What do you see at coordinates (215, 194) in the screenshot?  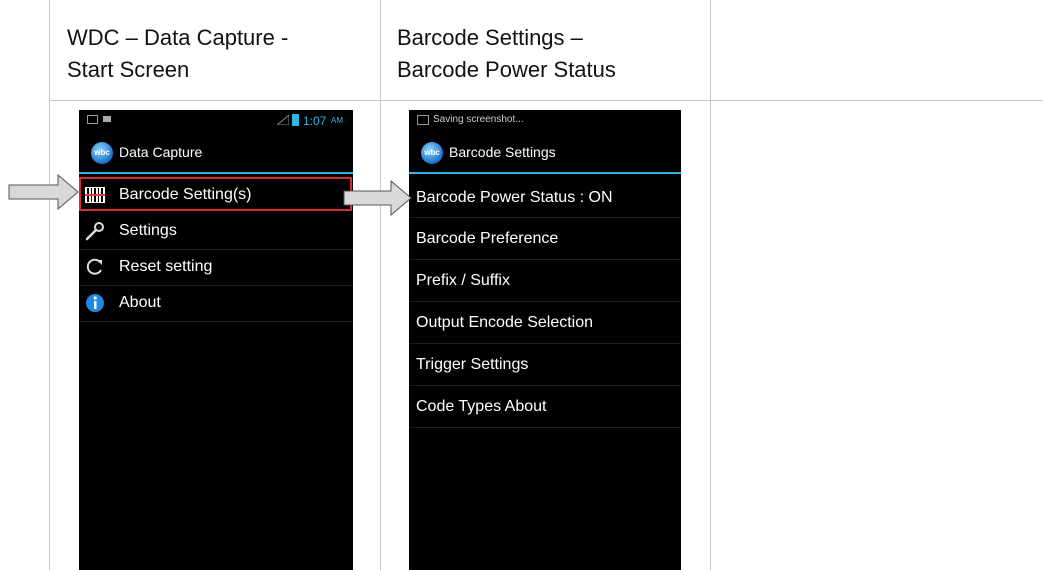 I see `highlight-box` at bounding box center [215, 194].